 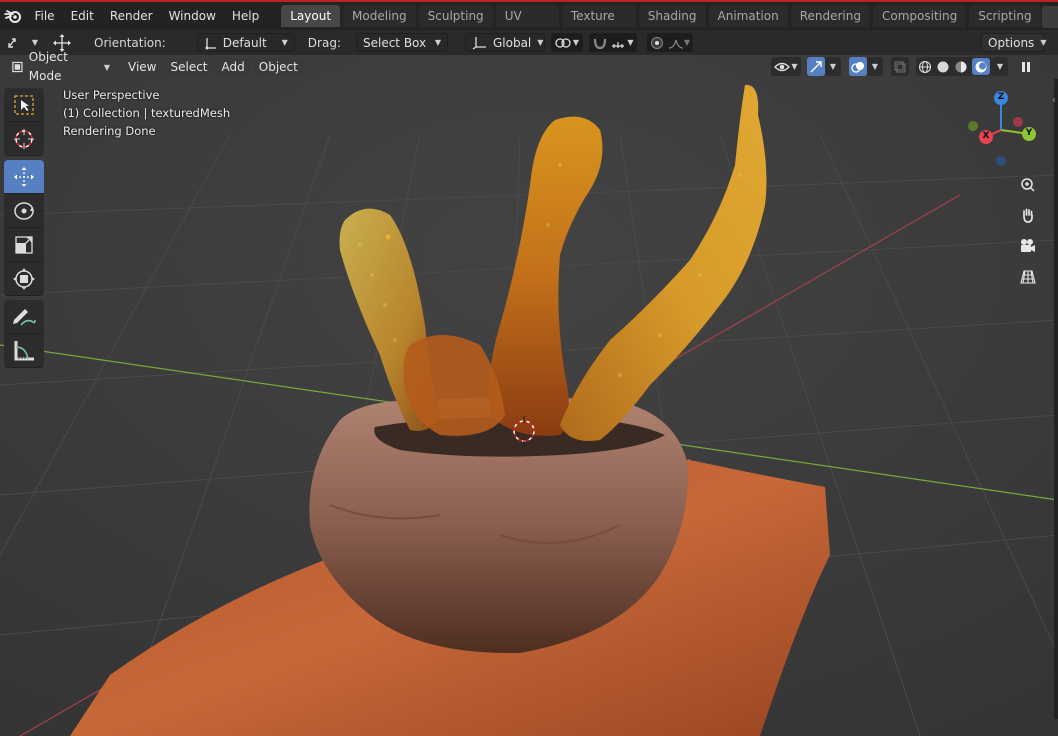 I want to click on object-mode-icon, so click(x=17, y=67).